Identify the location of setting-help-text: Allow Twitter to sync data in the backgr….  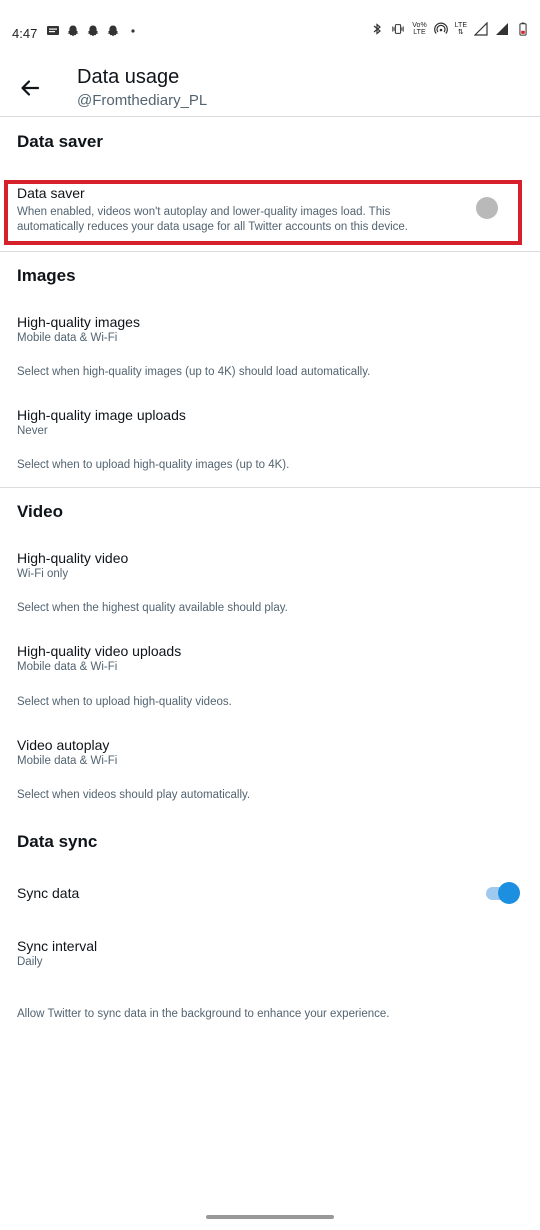
(203, 1014).